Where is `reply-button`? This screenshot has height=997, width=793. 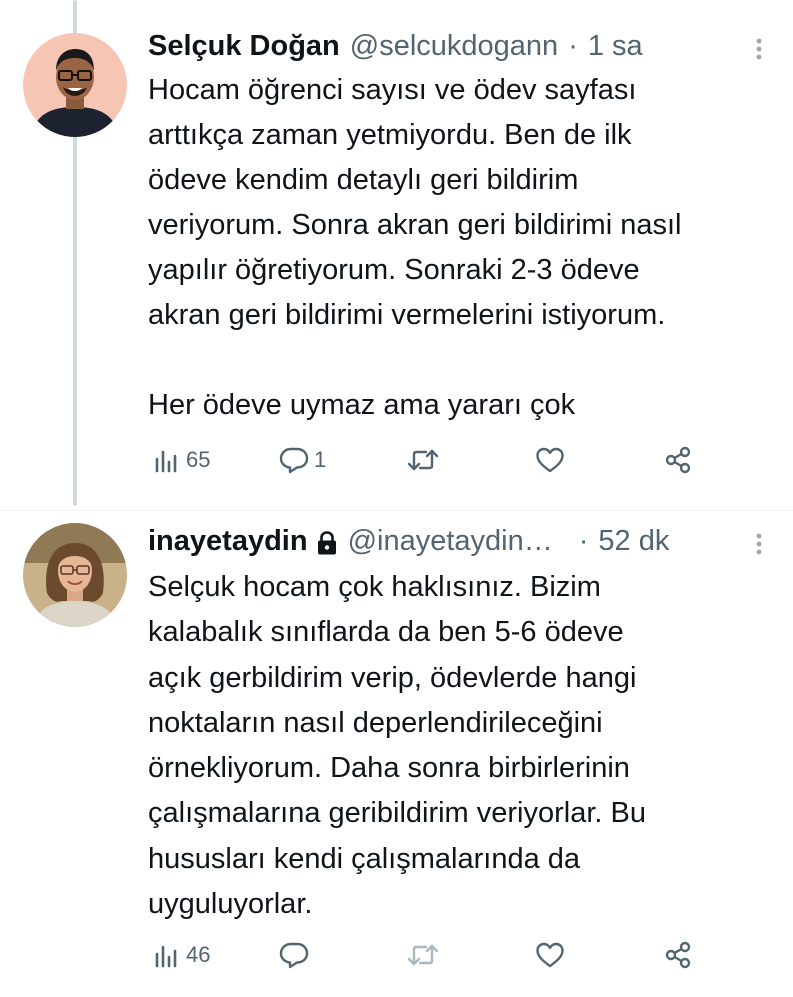 reply-button is located at coordinates (296, 955).